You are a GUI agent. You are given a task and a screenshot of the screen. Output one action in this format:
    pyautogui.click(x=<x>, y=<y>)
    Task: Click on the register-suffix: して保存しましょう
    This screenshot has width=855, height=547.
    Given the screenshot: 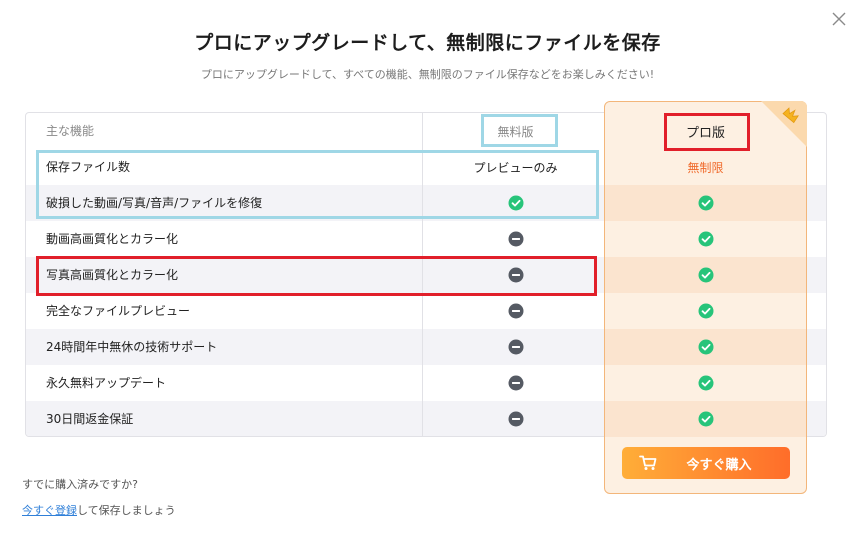 What is the action you would take?
    pyautogui.click(x=126, y=510)
    